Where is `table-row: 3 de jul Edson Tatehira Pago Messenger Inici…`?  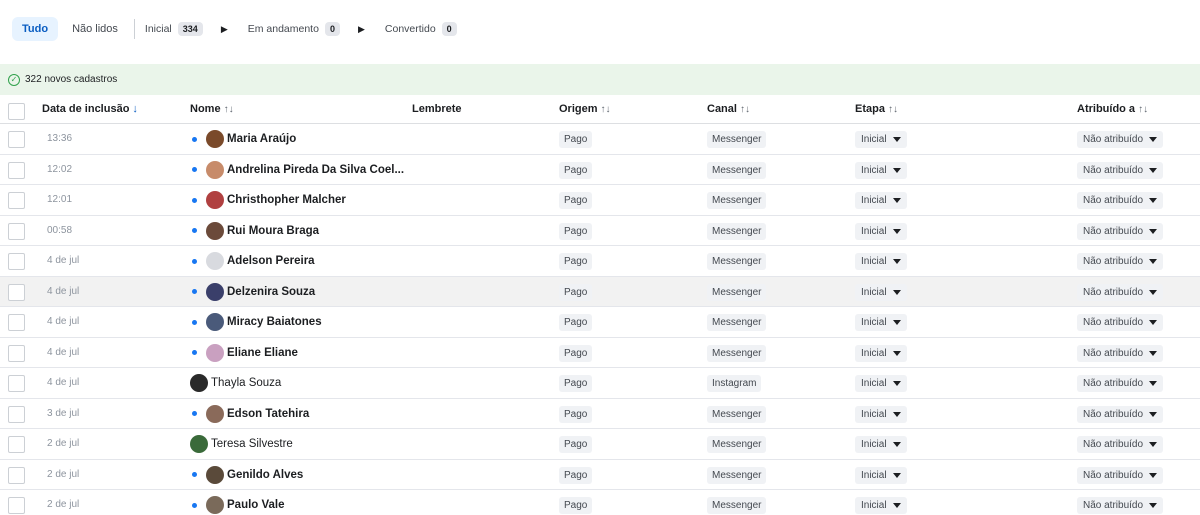
table-row: 3 de jul Edson Tatehira Pago Messenger Inici… is located at coordinates (600, 414).